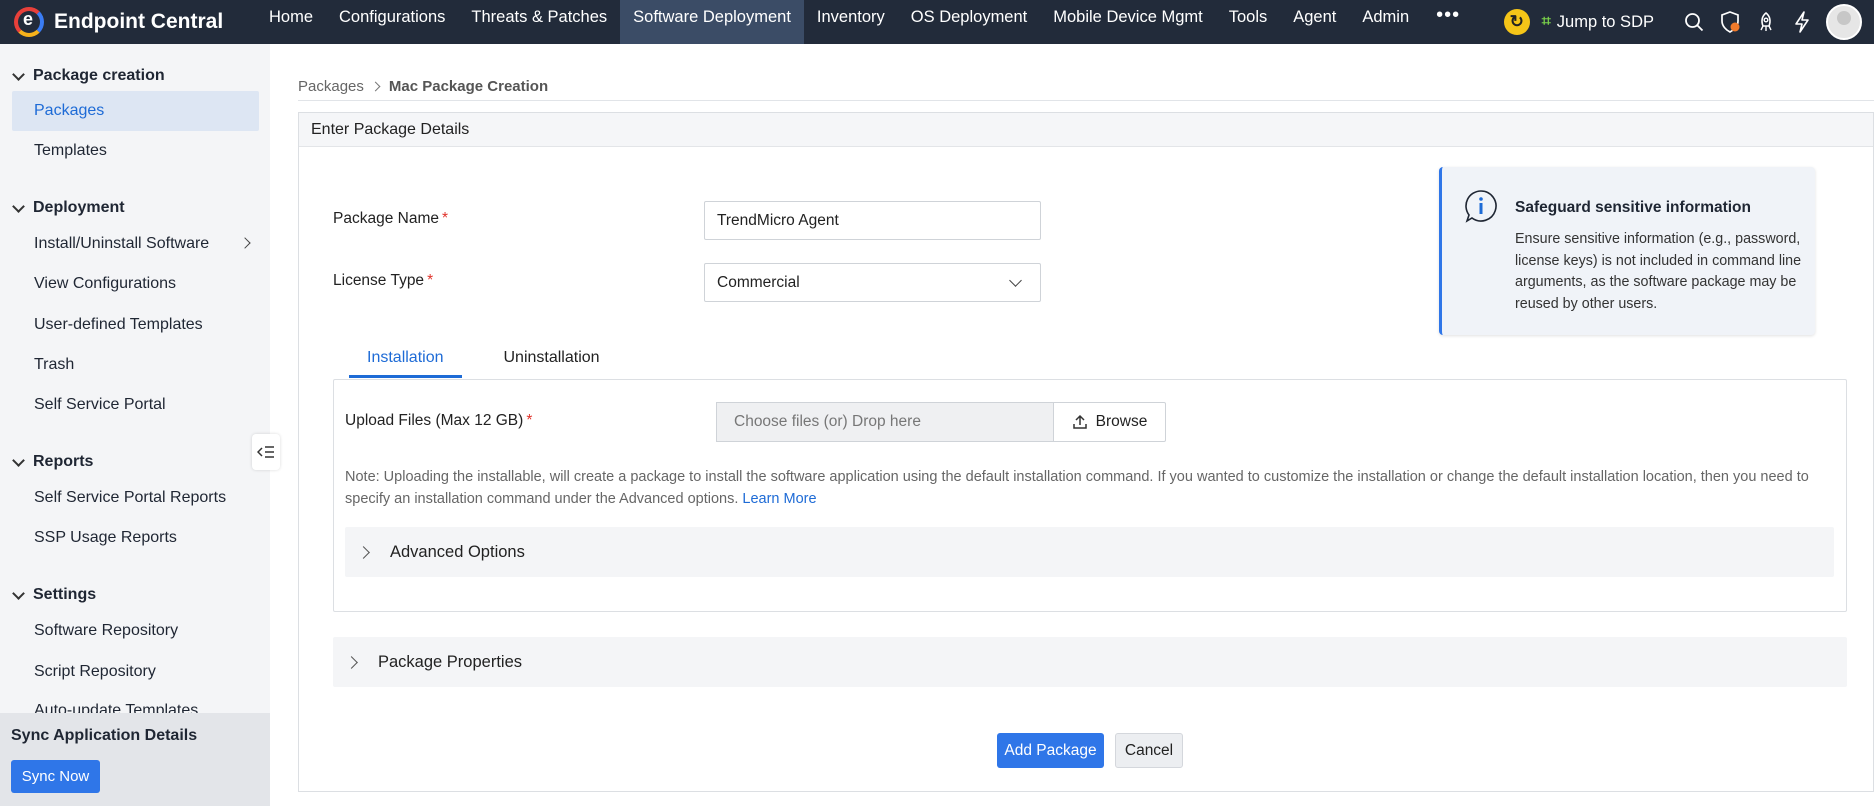 This screenshot has height=806, width=1874. What do you see at coordinates (135, 631) in the screenshot?
I see `sidebar-item-software-repository: Software Repository` at bounding box center [135, 631].